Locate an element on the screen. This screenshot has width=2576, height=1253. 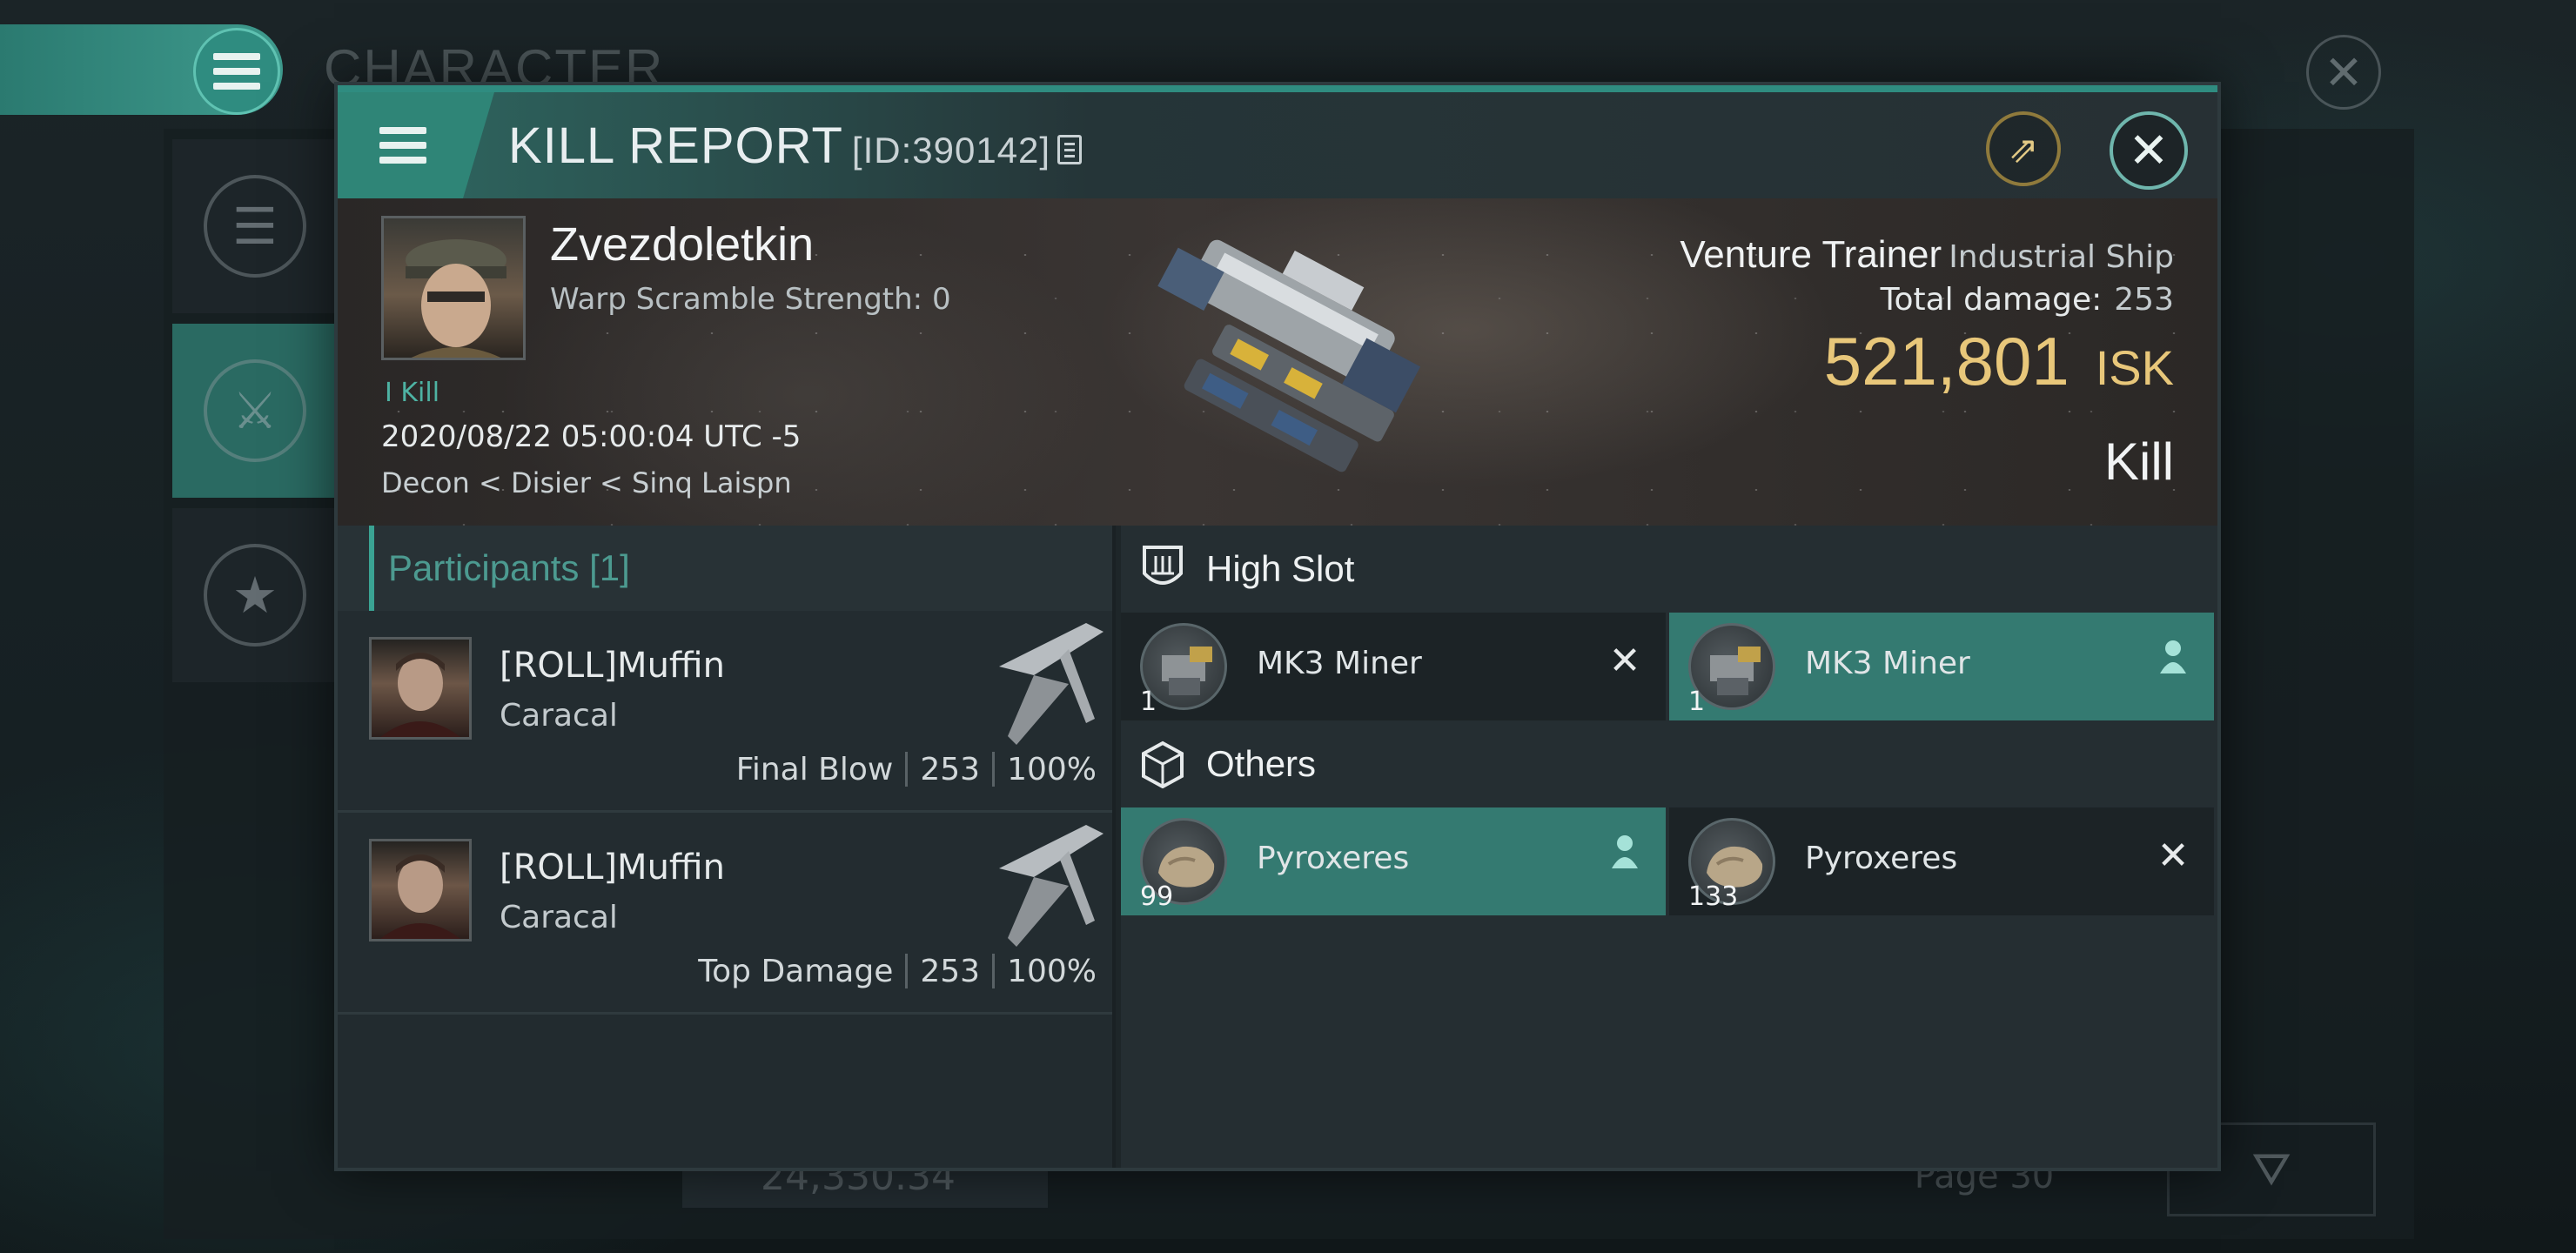
copy-icon is located at coordinates (1070, 149).